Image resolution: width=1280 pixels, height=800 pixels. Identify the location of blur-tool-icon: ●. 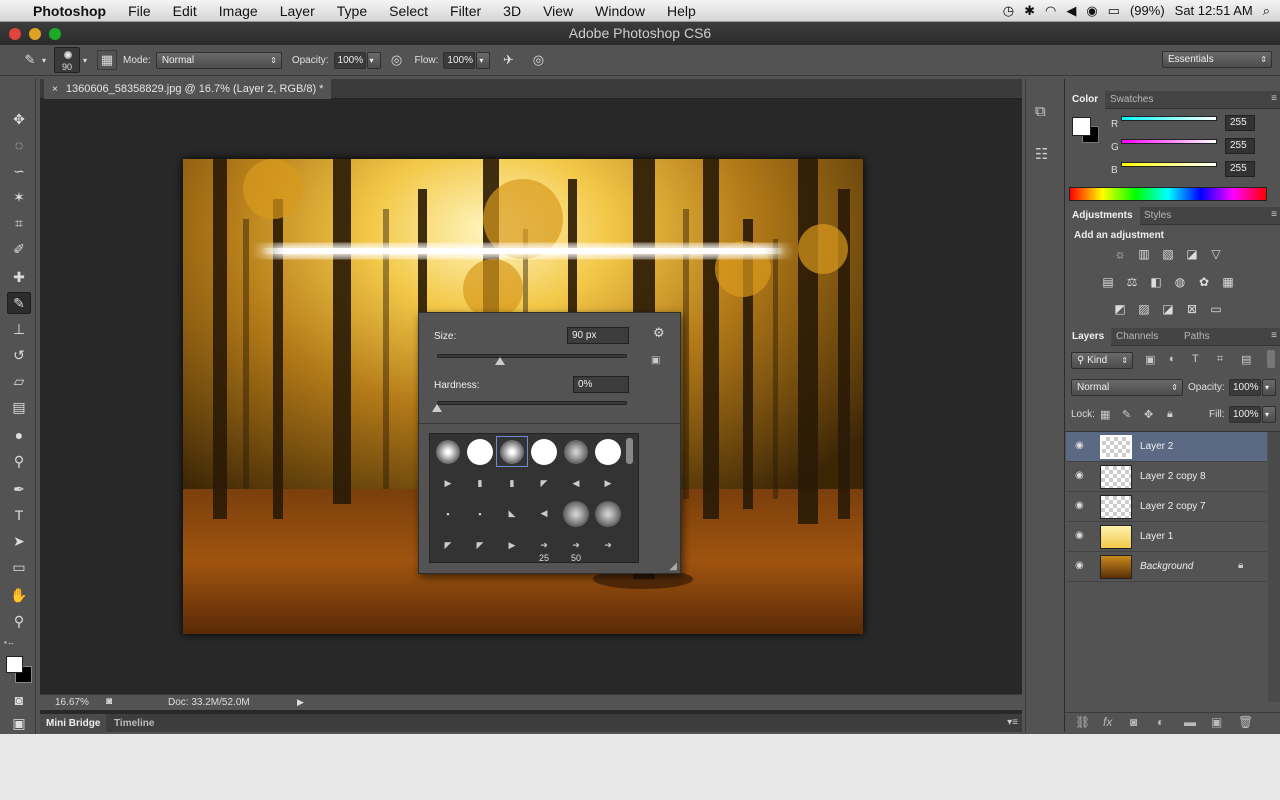
(19, 435).